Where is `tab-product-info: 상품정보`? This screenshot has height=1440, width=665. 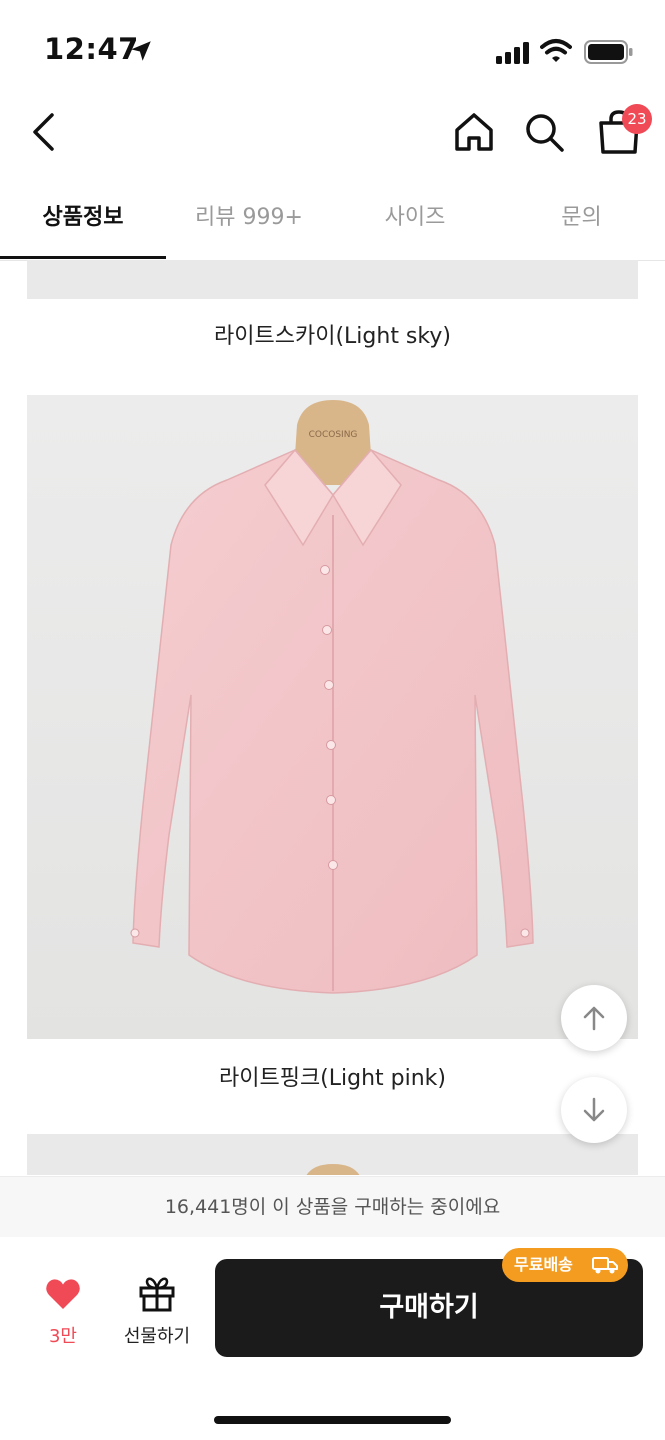 tab-product-info: 상품정보 is located at coordinates (83, 218).